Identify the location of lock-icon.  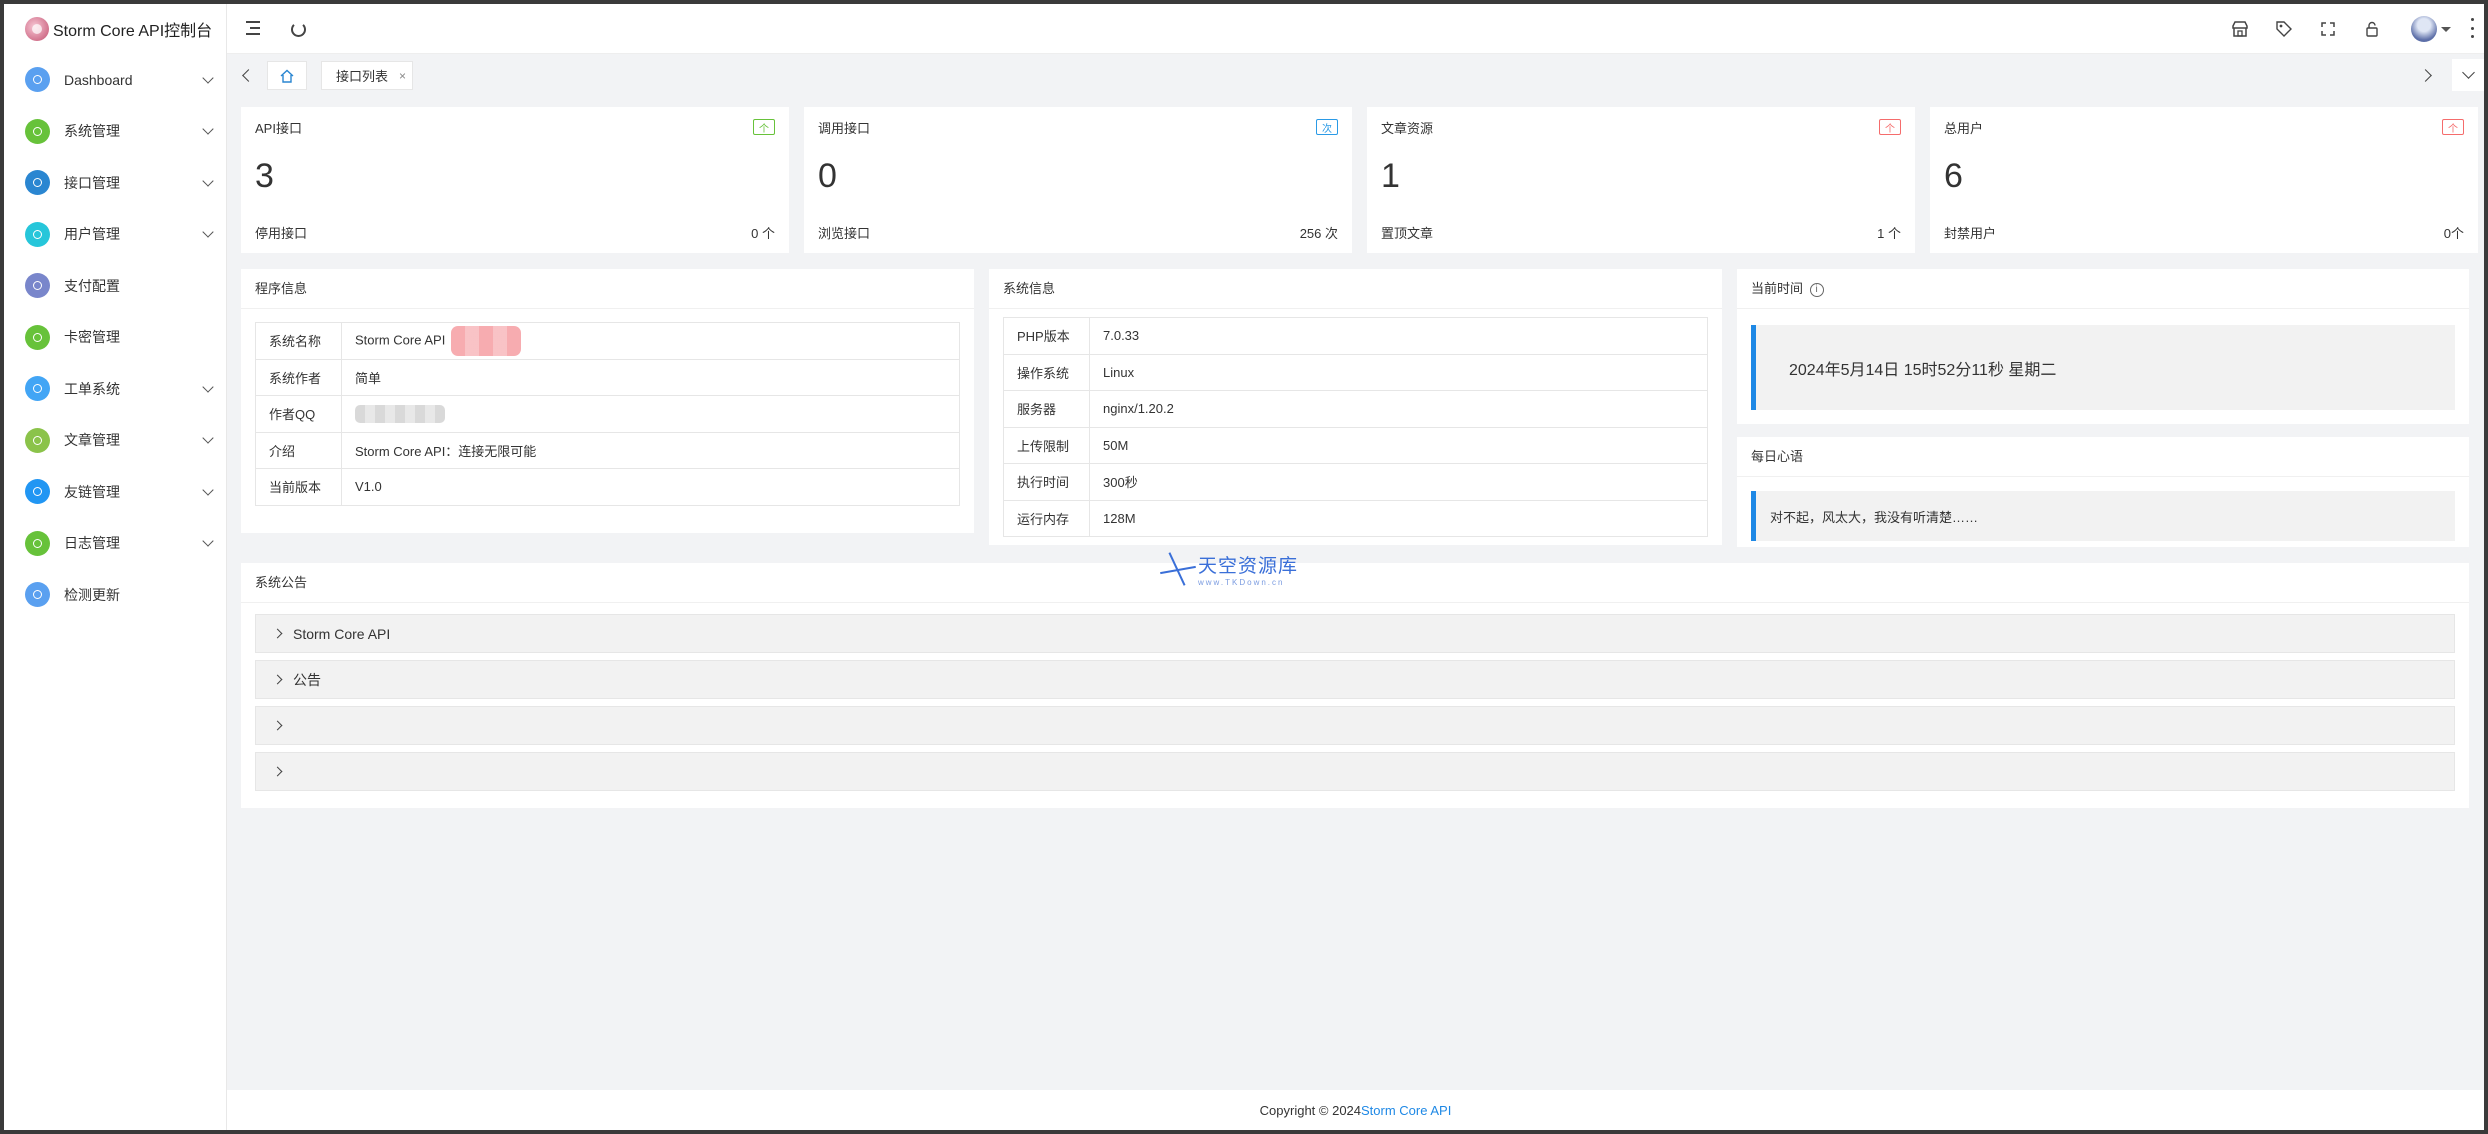
(2372, 29).